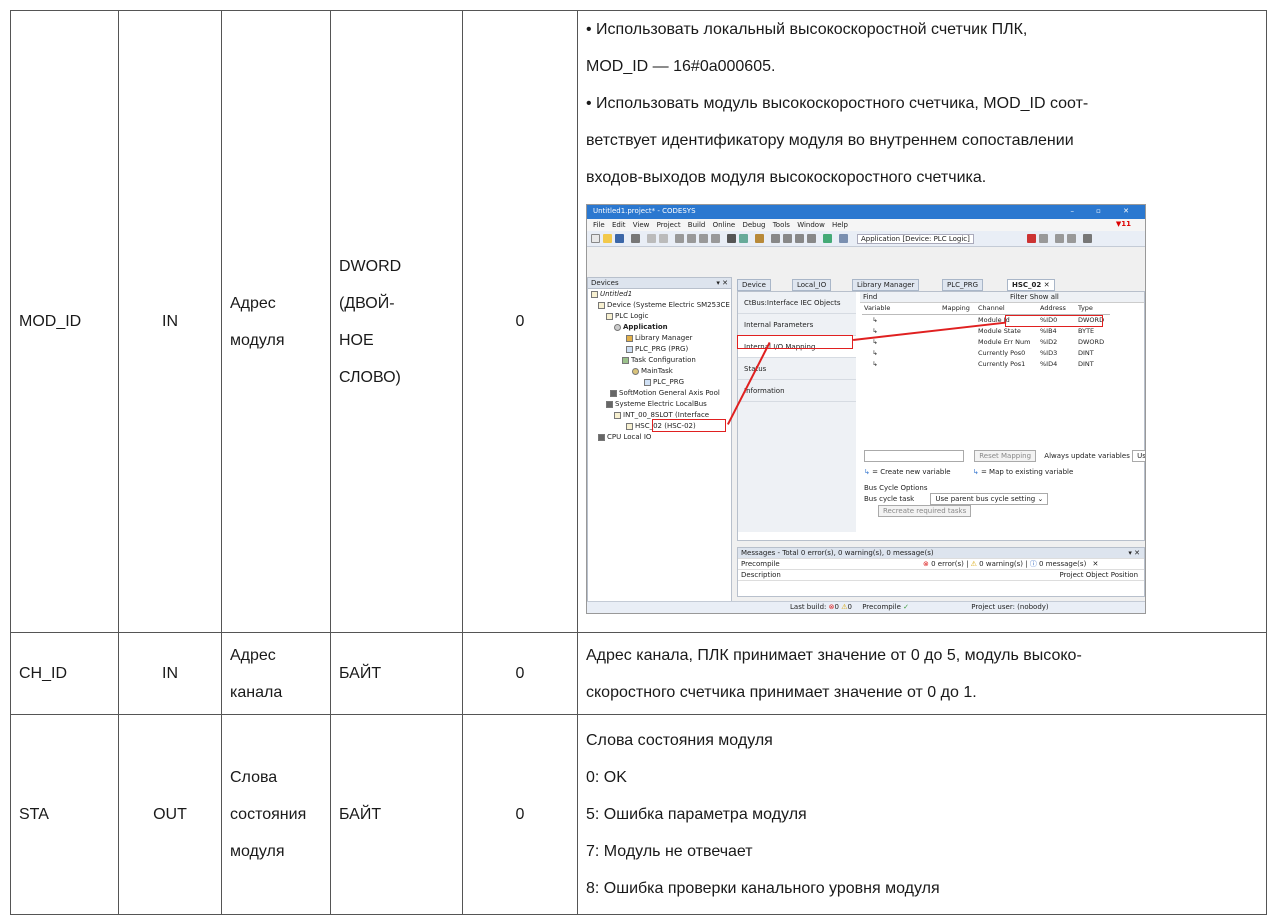 The height and width of the screenshot is (924, 1276). I want to click on messages-count: 0 message(s), so click(1062, 564).